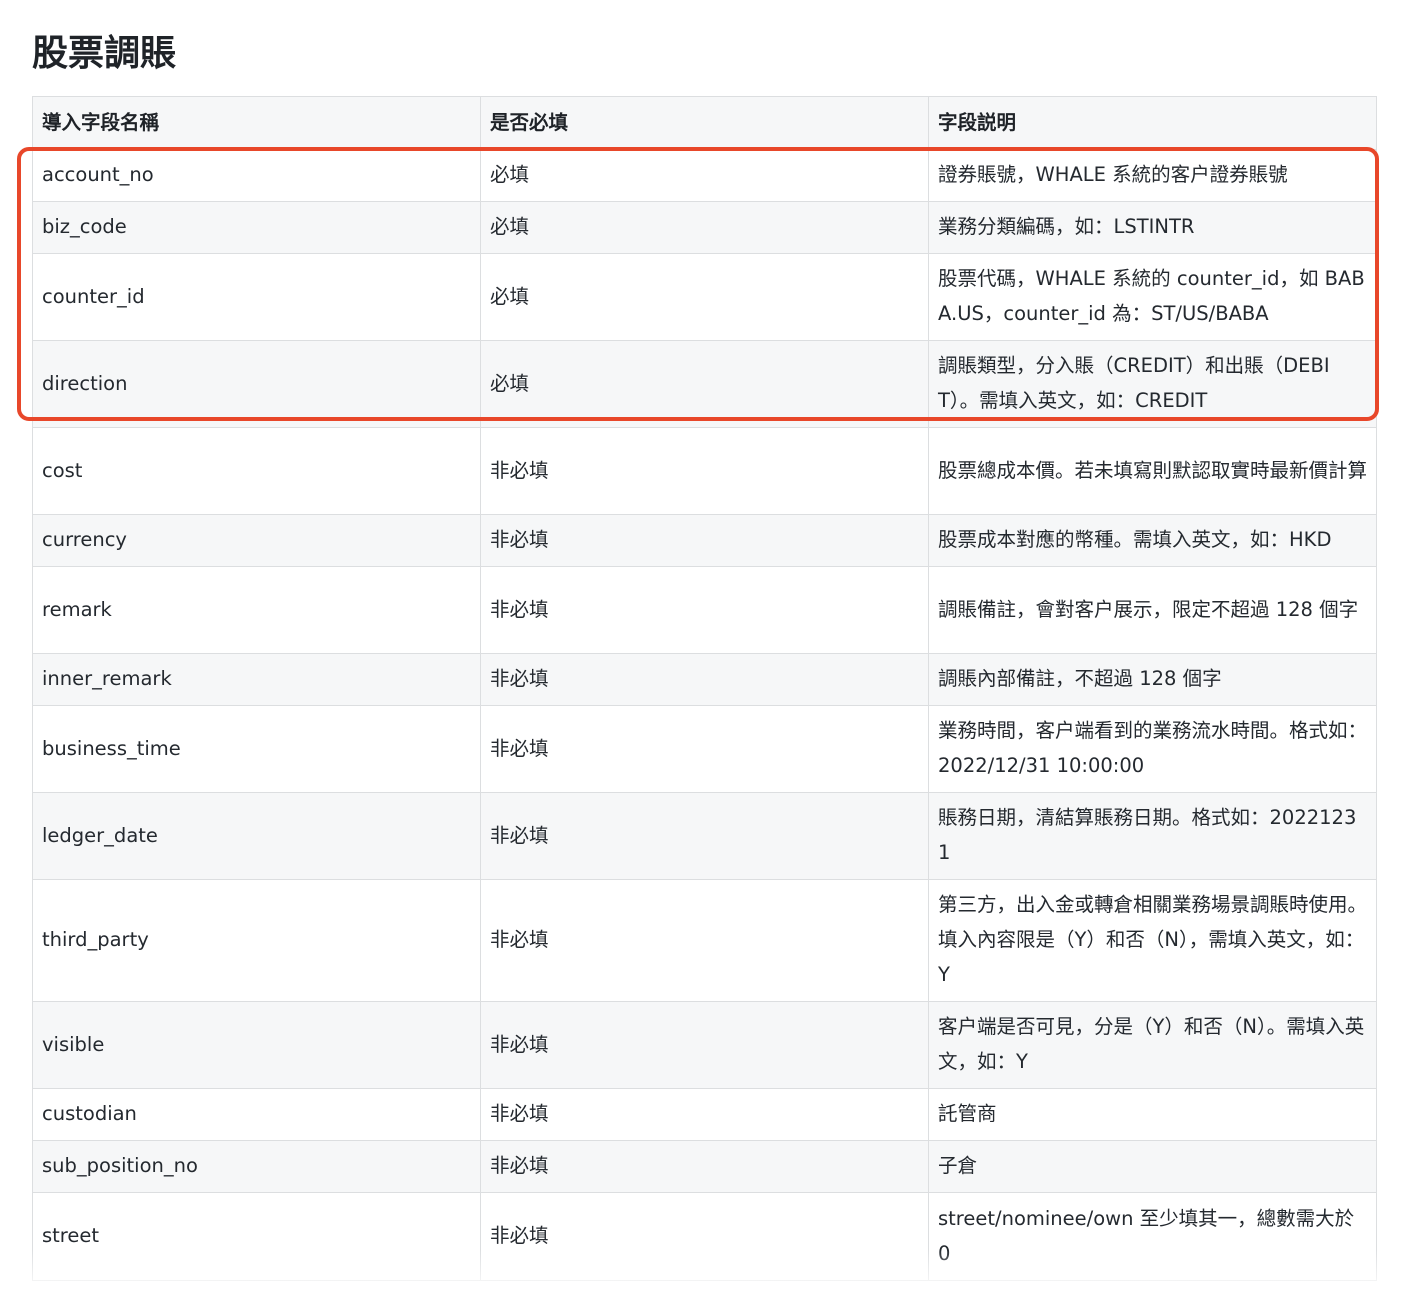 The width and height of the screenshot is (1404, 1290). Describe the element at coordinates (256, 540) in the screenshot. I see `field-name-cell: currency` at that location.